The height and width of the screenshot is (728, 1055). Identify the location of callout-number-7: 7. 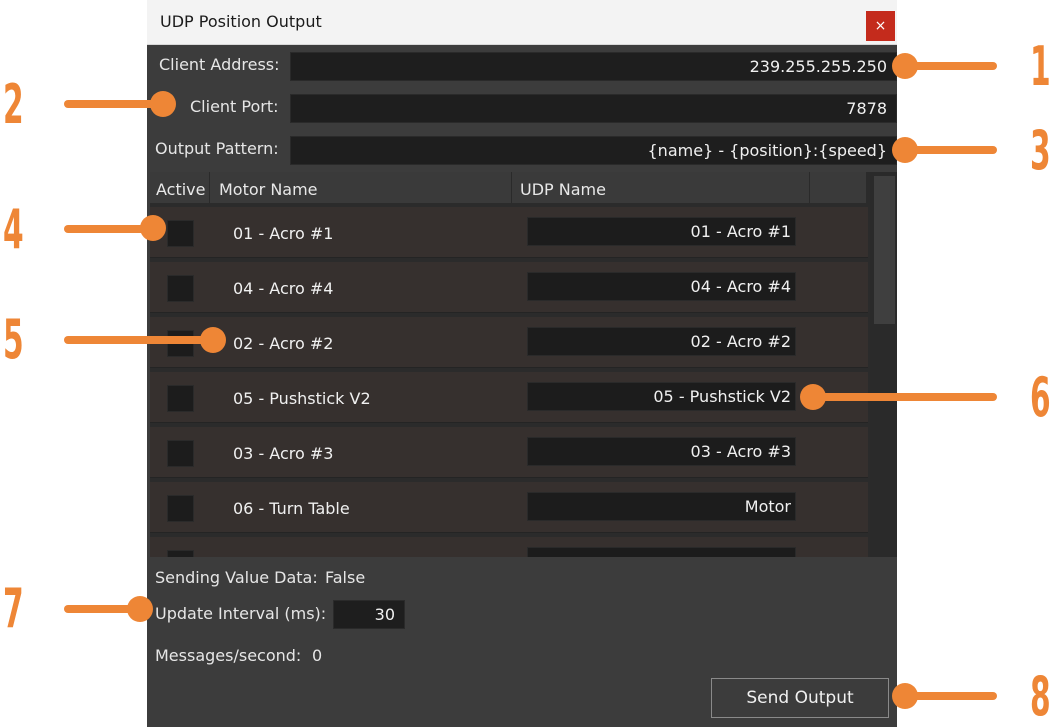
(13, 608).